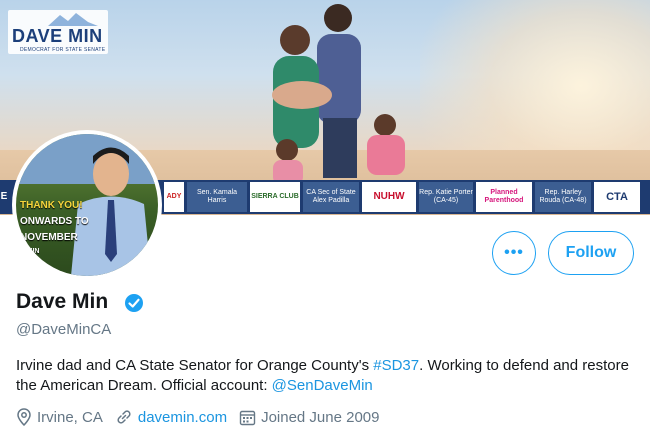  I want to click on endorsement-chip: NUHW, so click(389, 197).